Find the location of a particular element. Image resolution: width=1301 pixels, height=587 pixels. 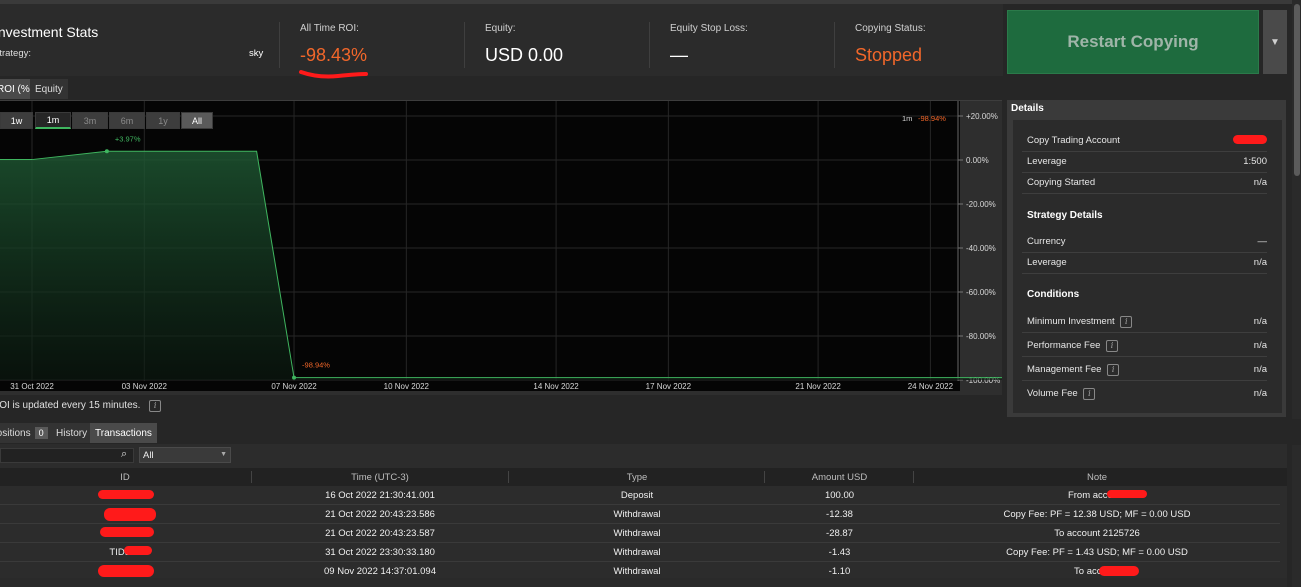

detail-row-strategy-leverage: Leverage n/a is located at coordinates (1144, 262).